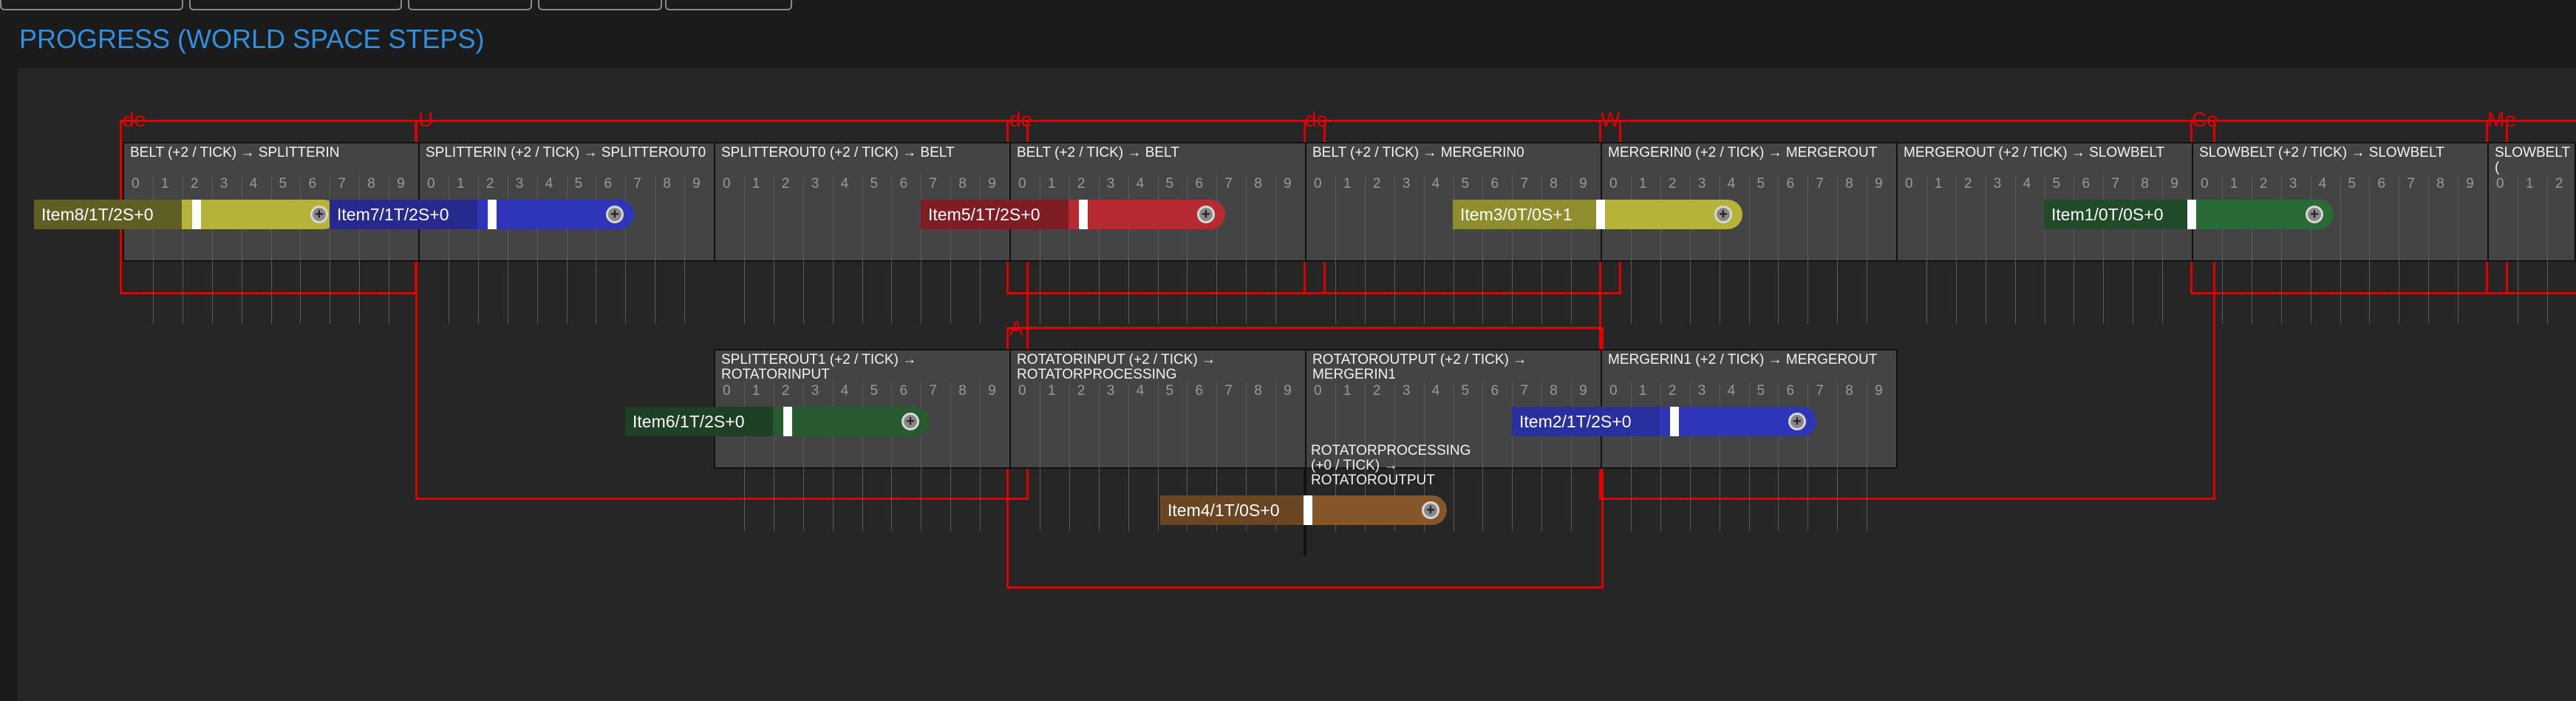 This screenshot has width=2576, height=701. Describe the element at coordinates (1317, 120) in the screenshot. I see `group-label-4: de` at that location.